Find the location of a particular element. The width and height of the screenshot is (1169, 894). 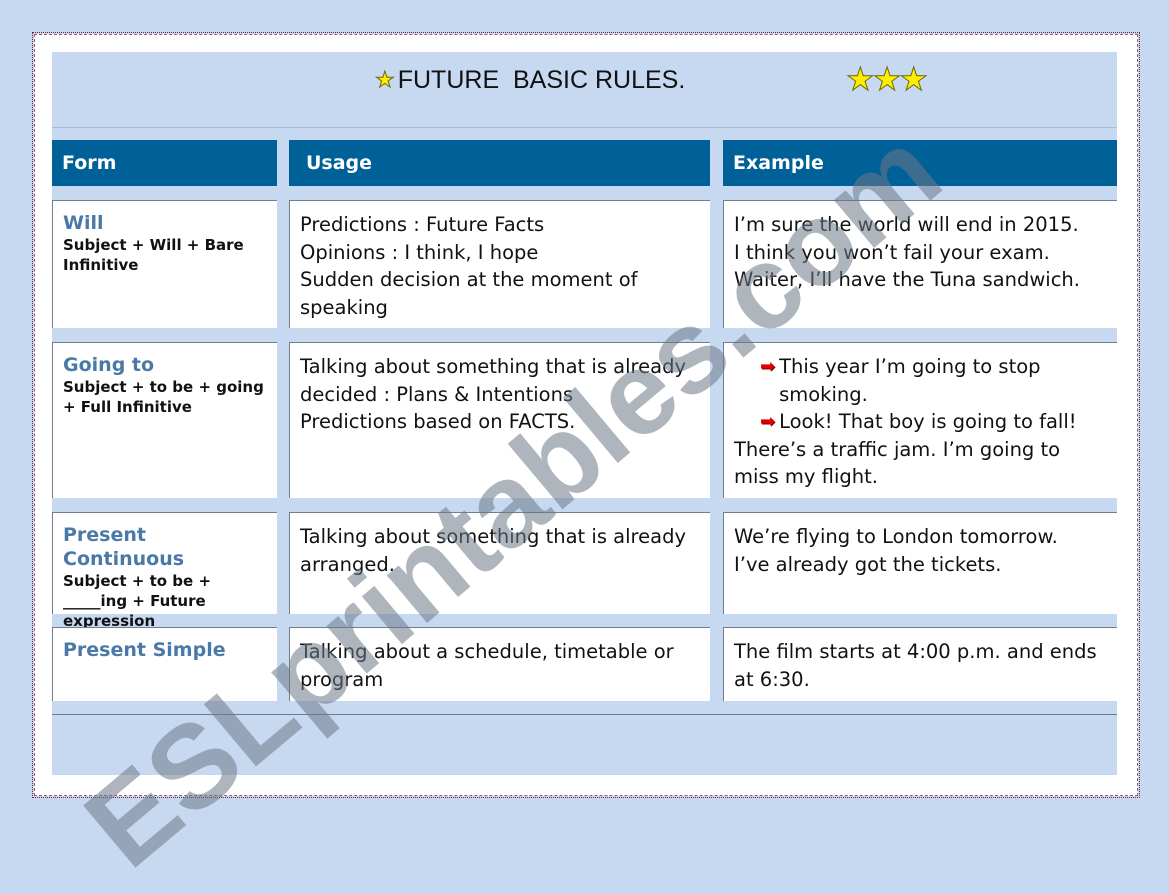

usage-line: Predictions : Future Facts is located at coordinates (422, 224).